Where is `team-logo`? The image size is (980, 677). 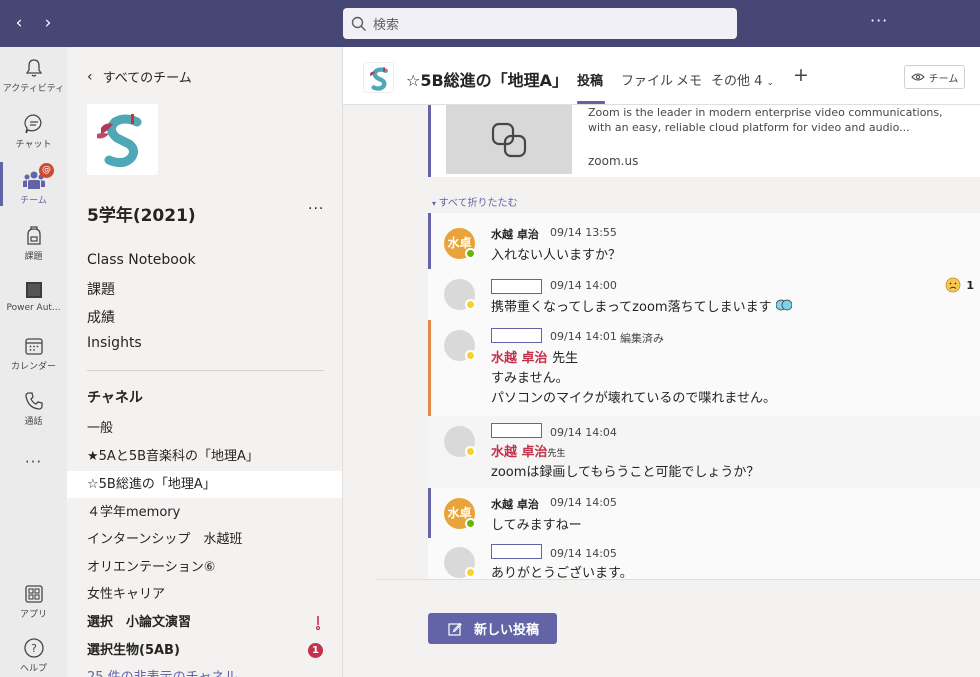
team-logo is located at coordinates (122, 139).